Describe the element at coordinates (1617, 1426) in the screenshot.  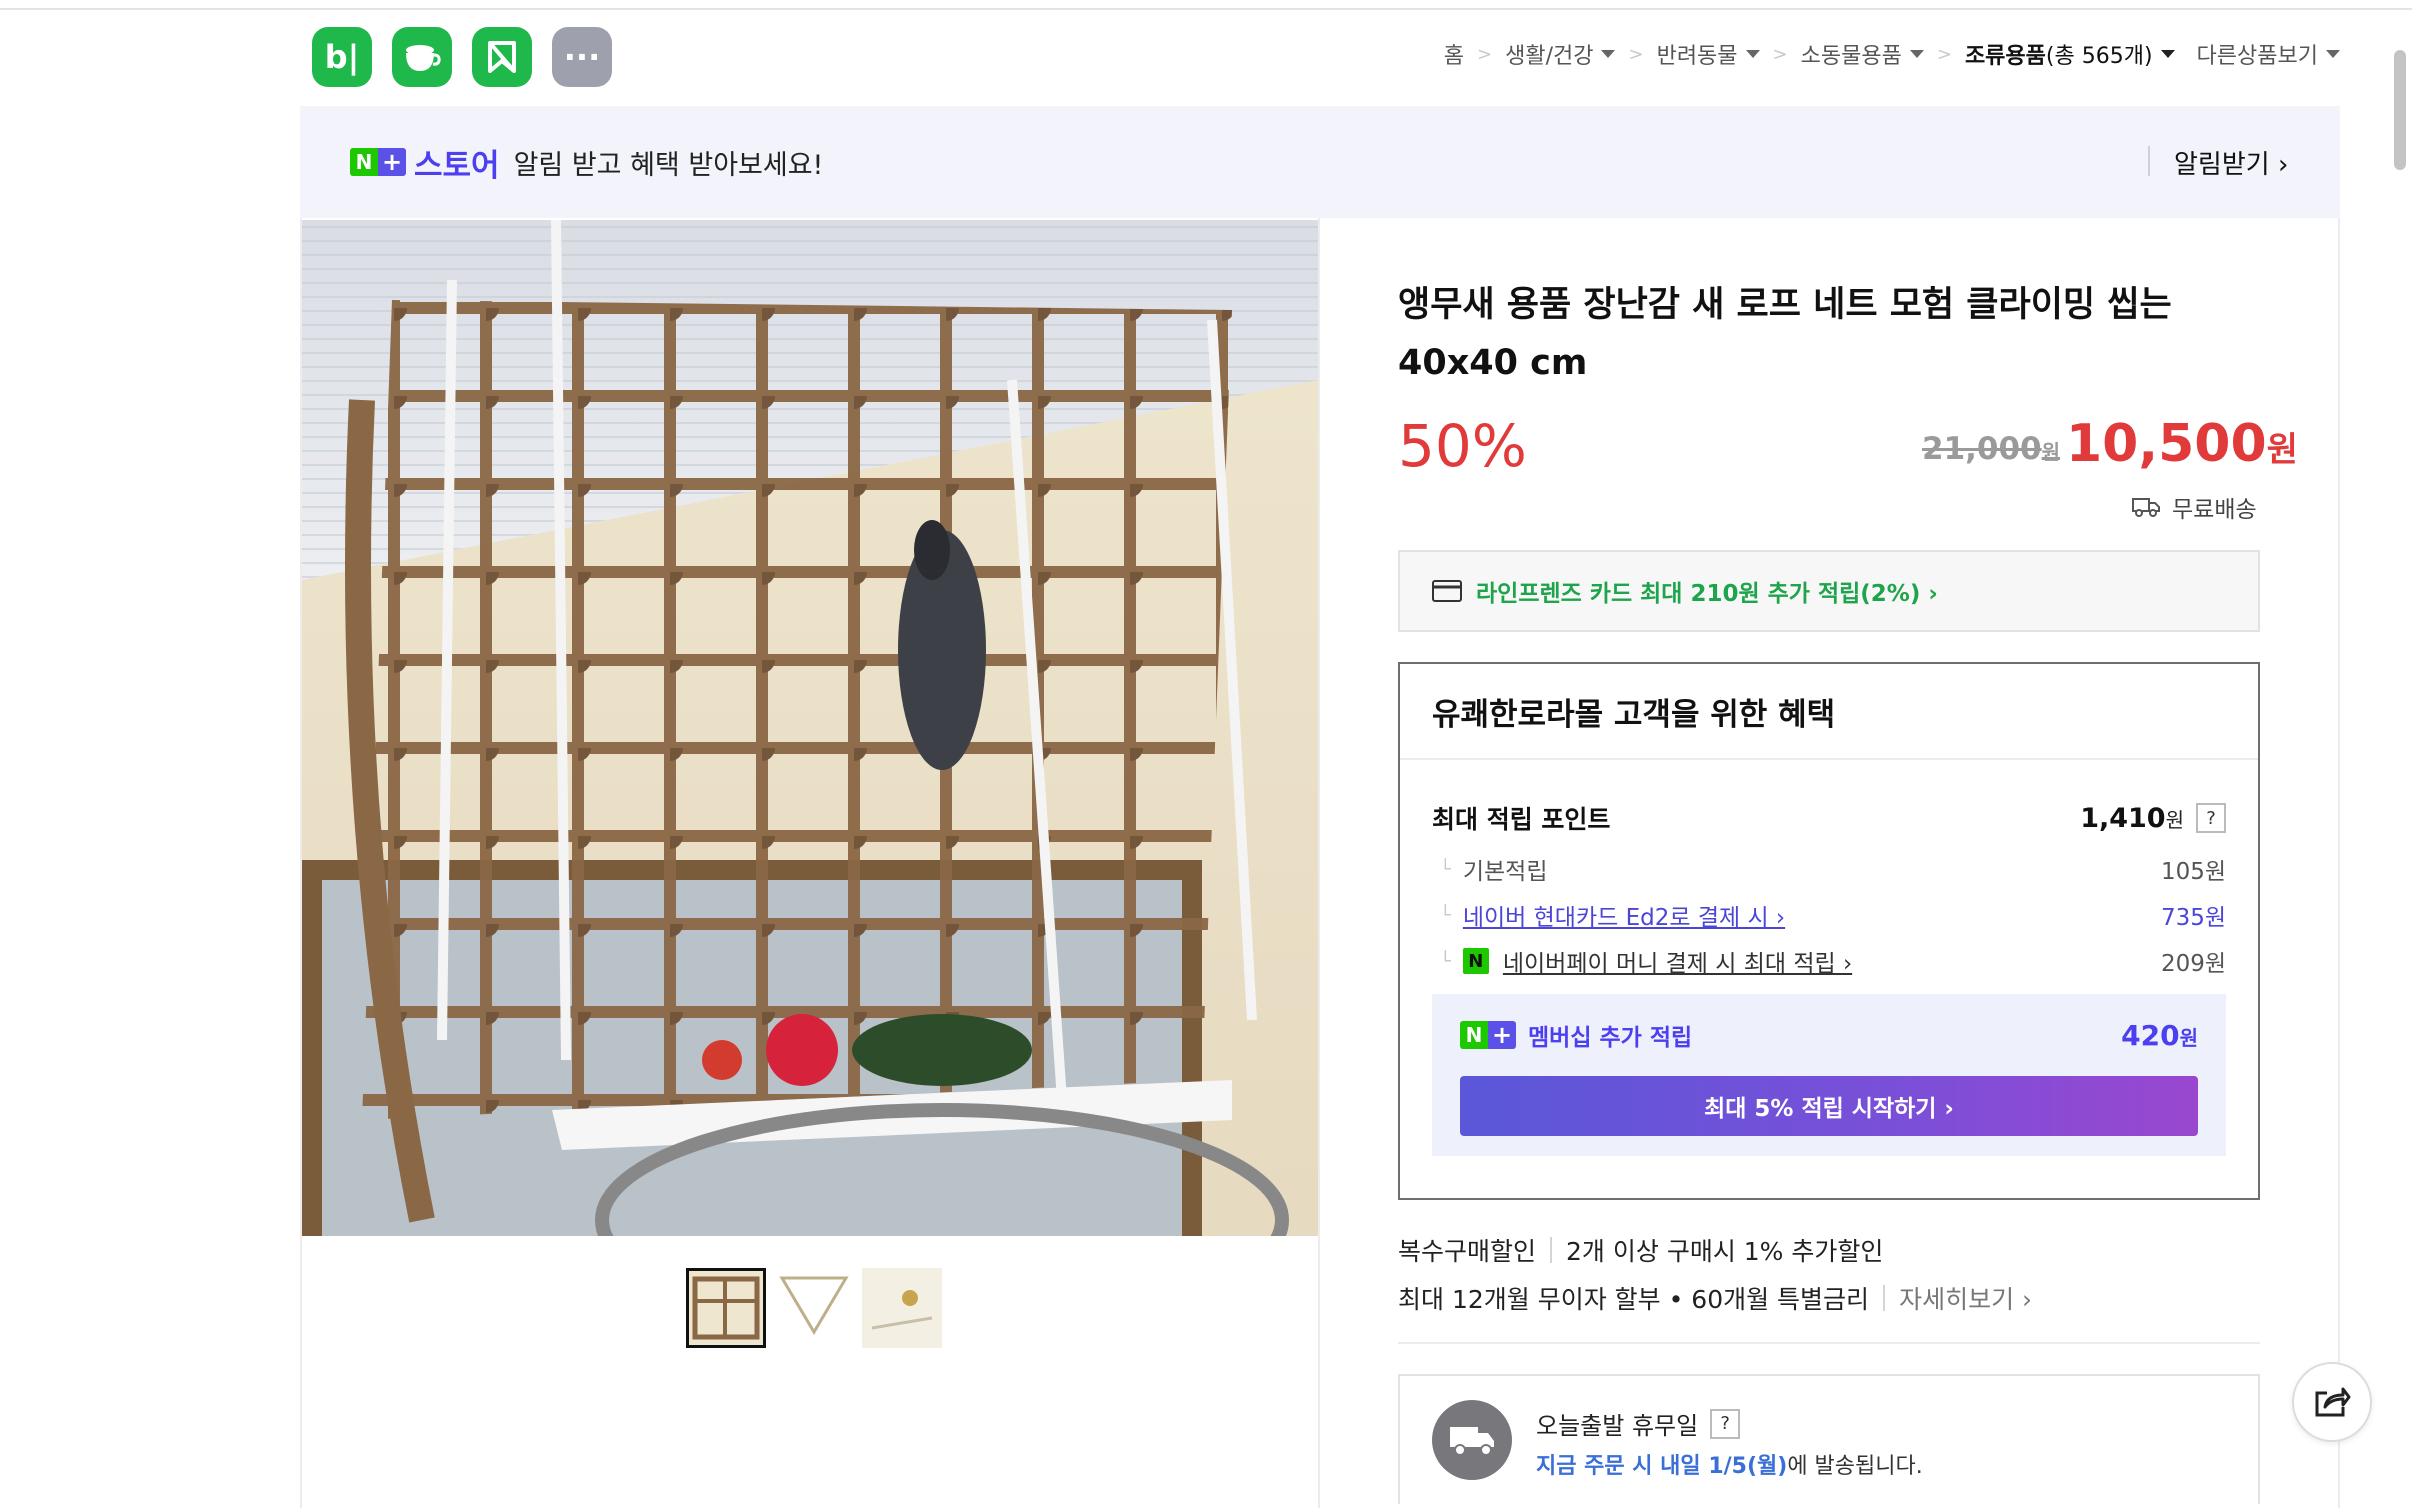
I see `ship-title-text: 오늘출발 휴무일` at that location.